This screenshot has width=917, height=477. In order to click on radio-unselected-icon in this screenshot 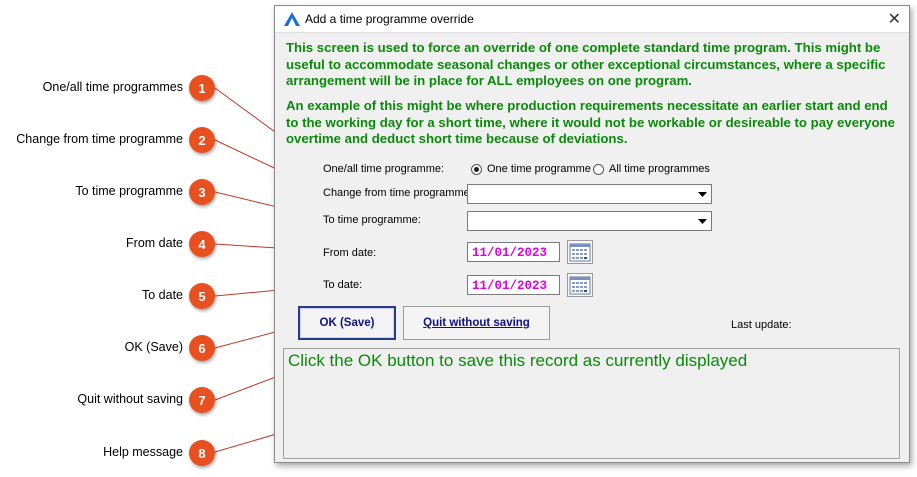, I will do `click(598, 169)`.